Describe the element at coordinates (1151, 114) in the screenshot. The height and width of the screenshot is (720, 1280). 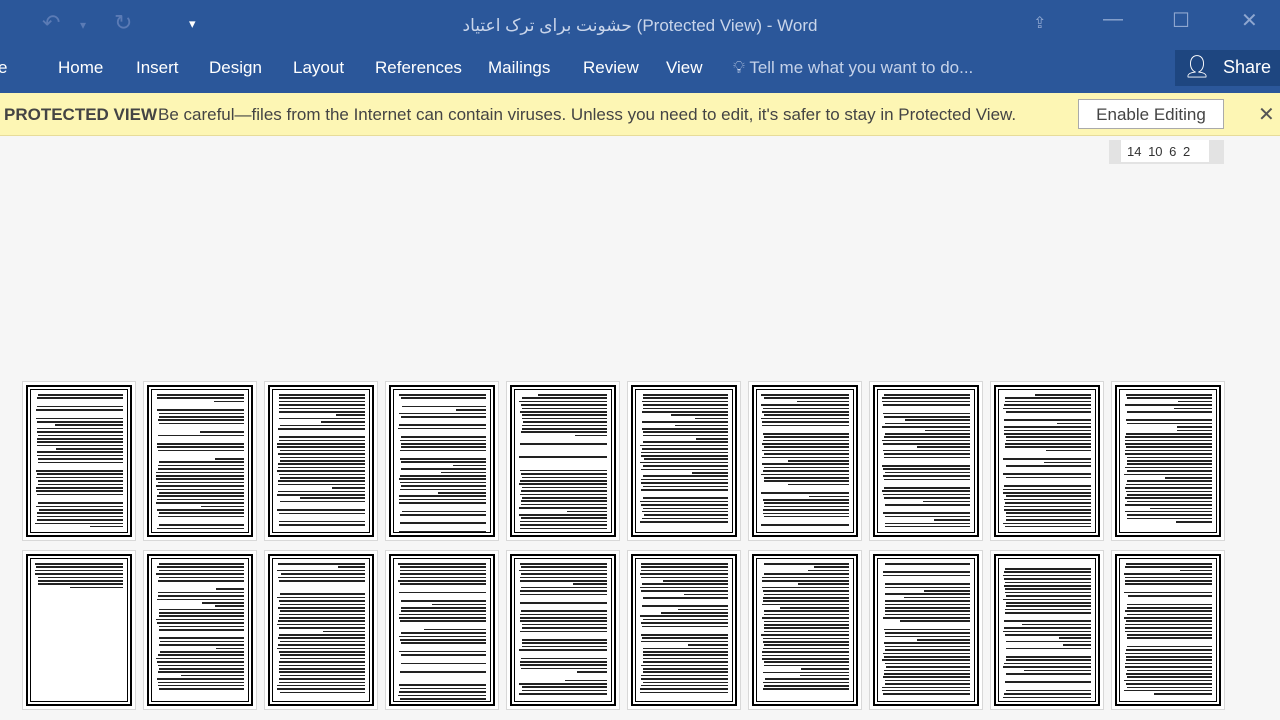
I see `enable-editing-button: Enable Editing` at that location.